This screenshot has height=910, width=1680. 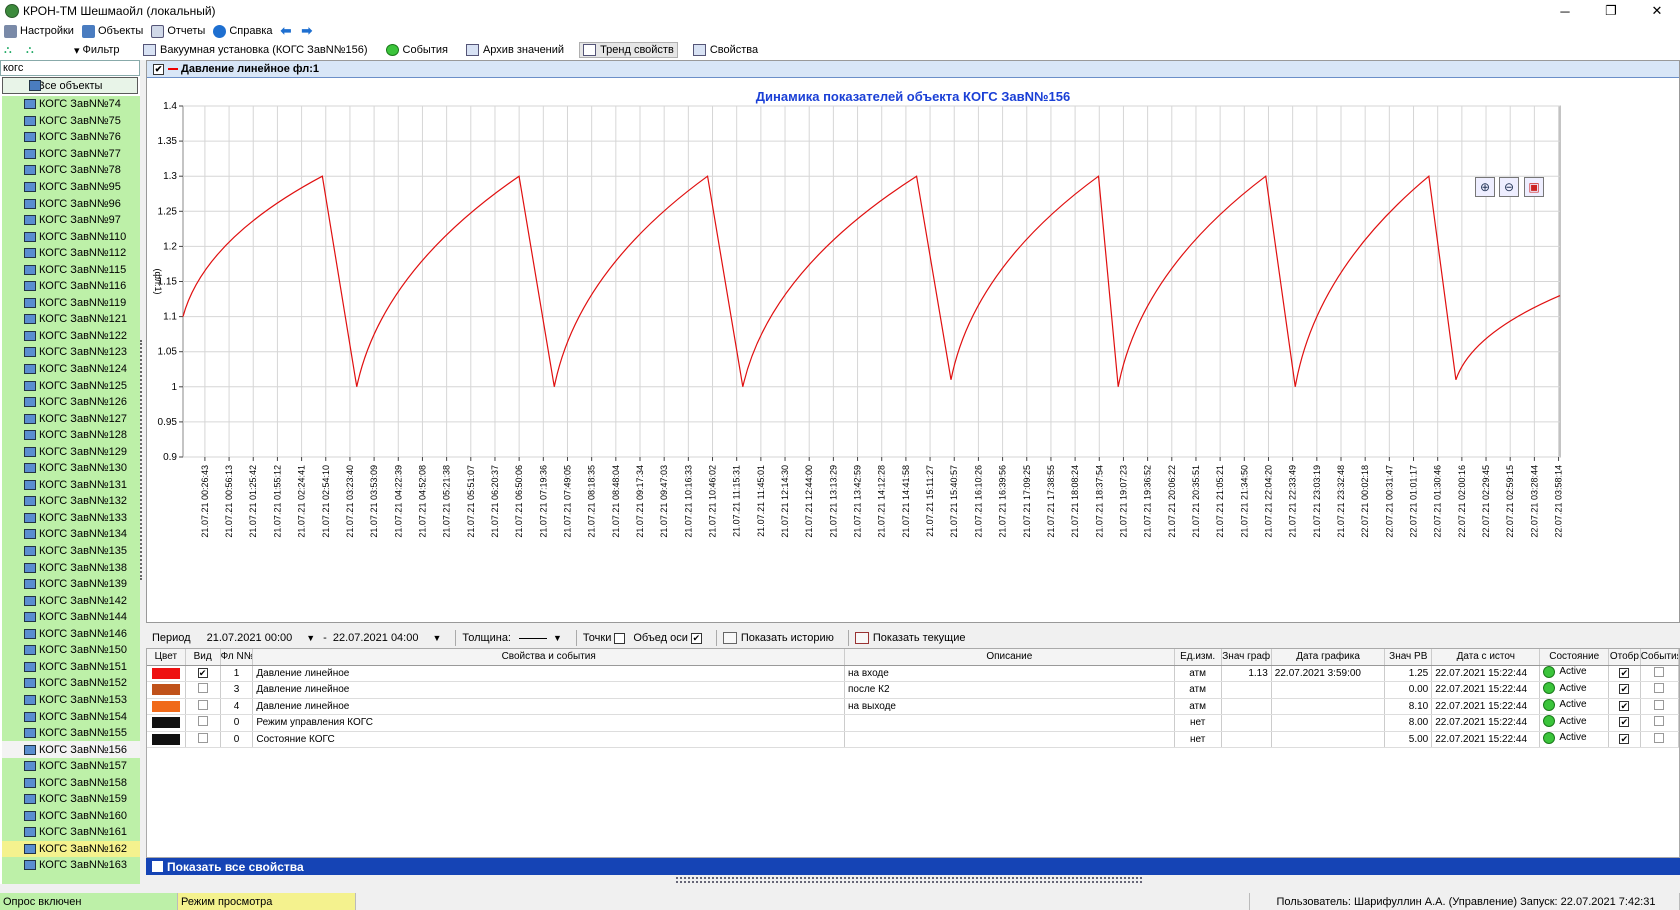 I want to click on column-header: Знач граф, so click(x=1246, y=657).